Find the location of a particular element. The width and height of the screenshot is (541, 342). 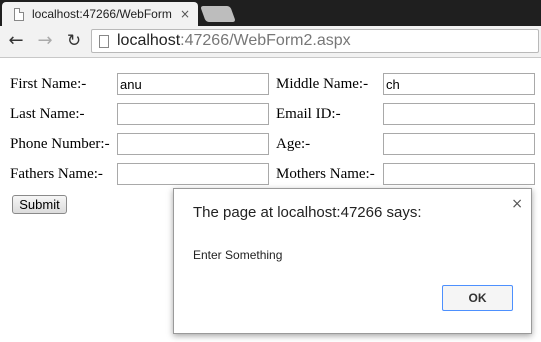

phone-input is located at coordinates (193, 144).